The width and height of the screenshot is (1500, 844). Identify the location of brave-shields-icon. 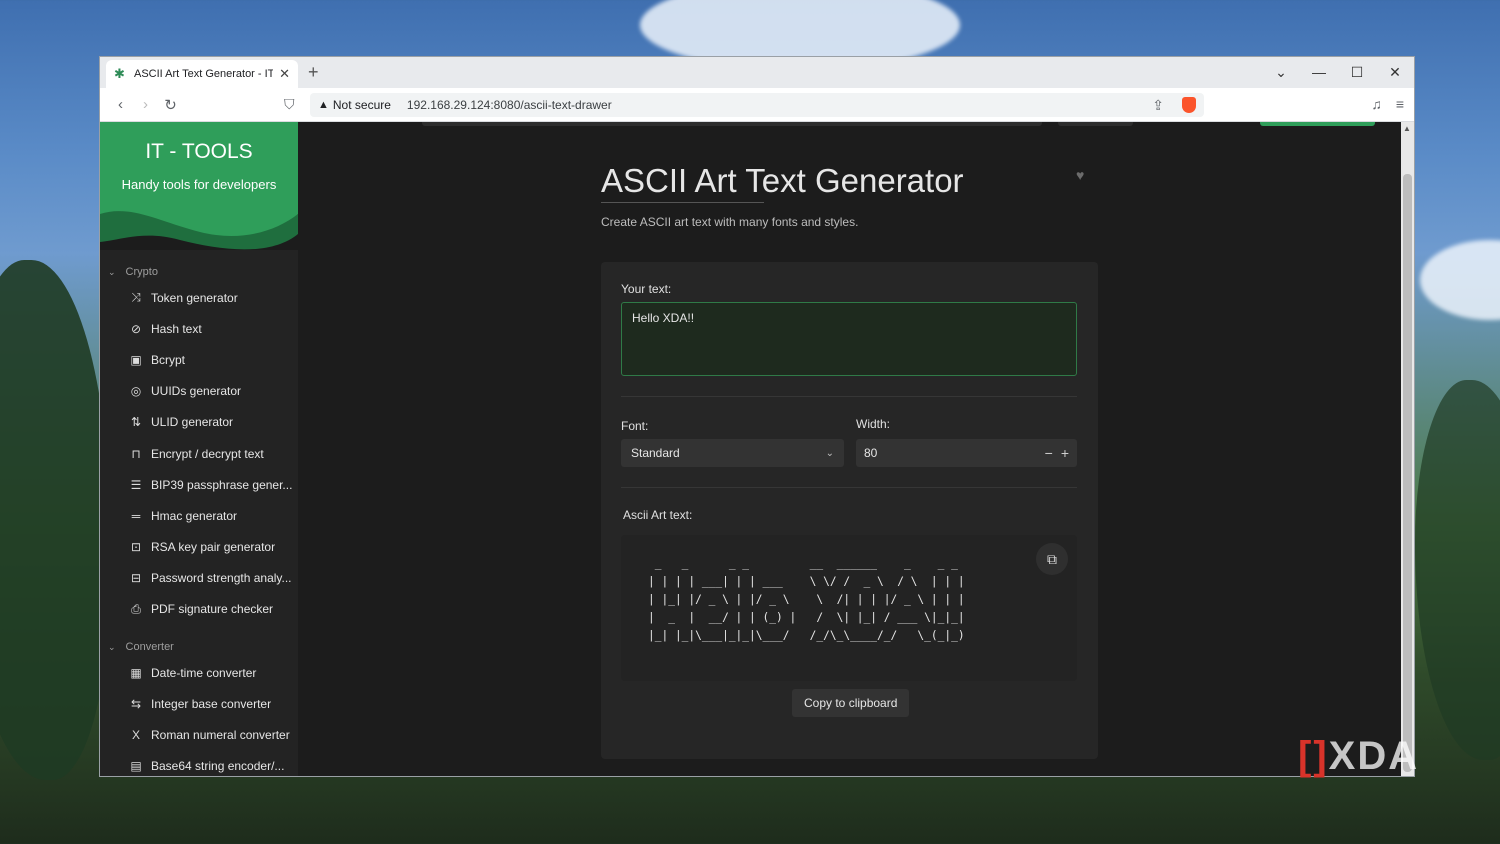
(1189, 105).